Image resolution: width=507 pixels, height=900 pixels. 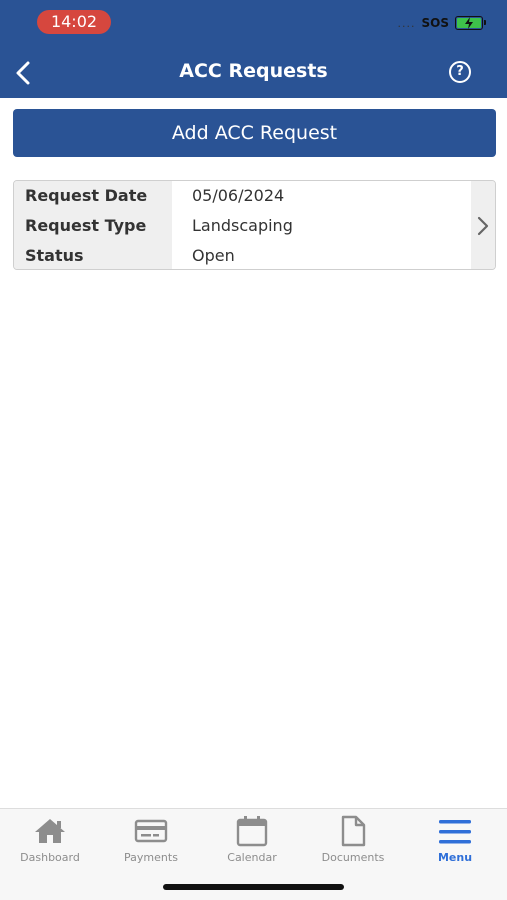 I want to click on tab-label-menu: Menu, so click(x=455, y=857).